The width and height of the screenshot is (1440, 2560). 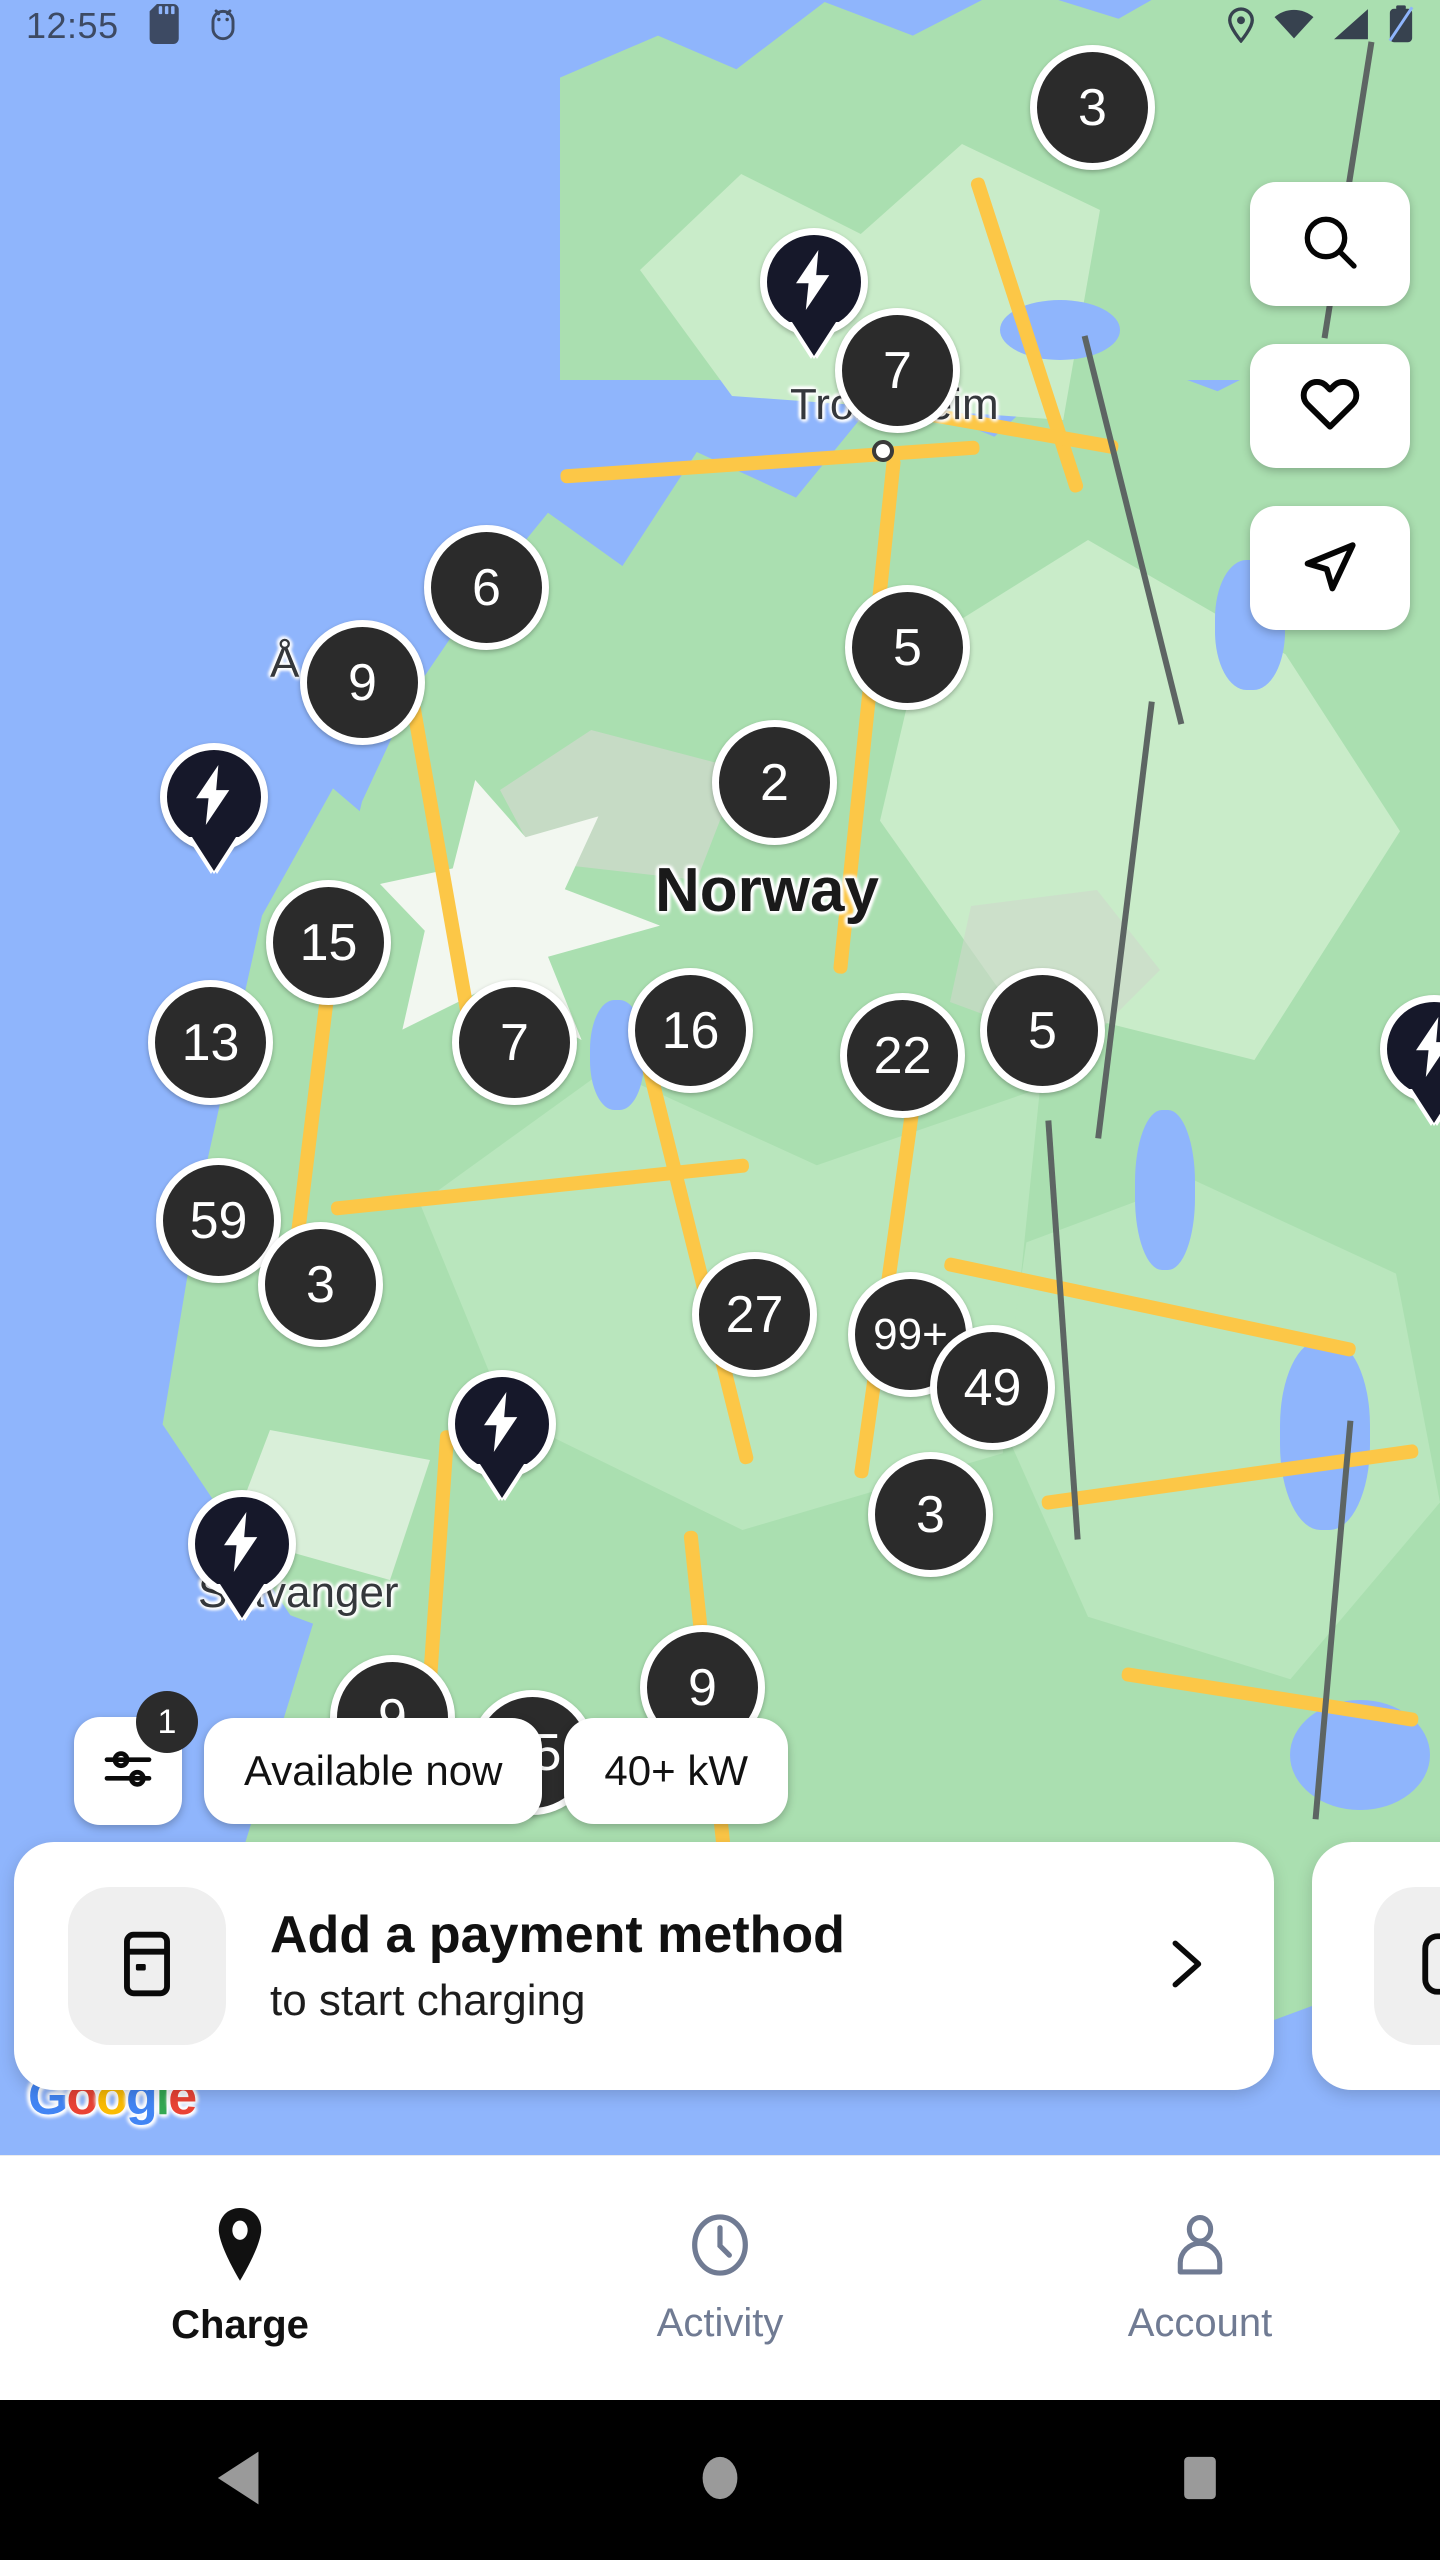 What do you see at coordinates (362, 682) in the screenshot?
I see `map-cluster-marker: 9` at bounding box center [362, 682].